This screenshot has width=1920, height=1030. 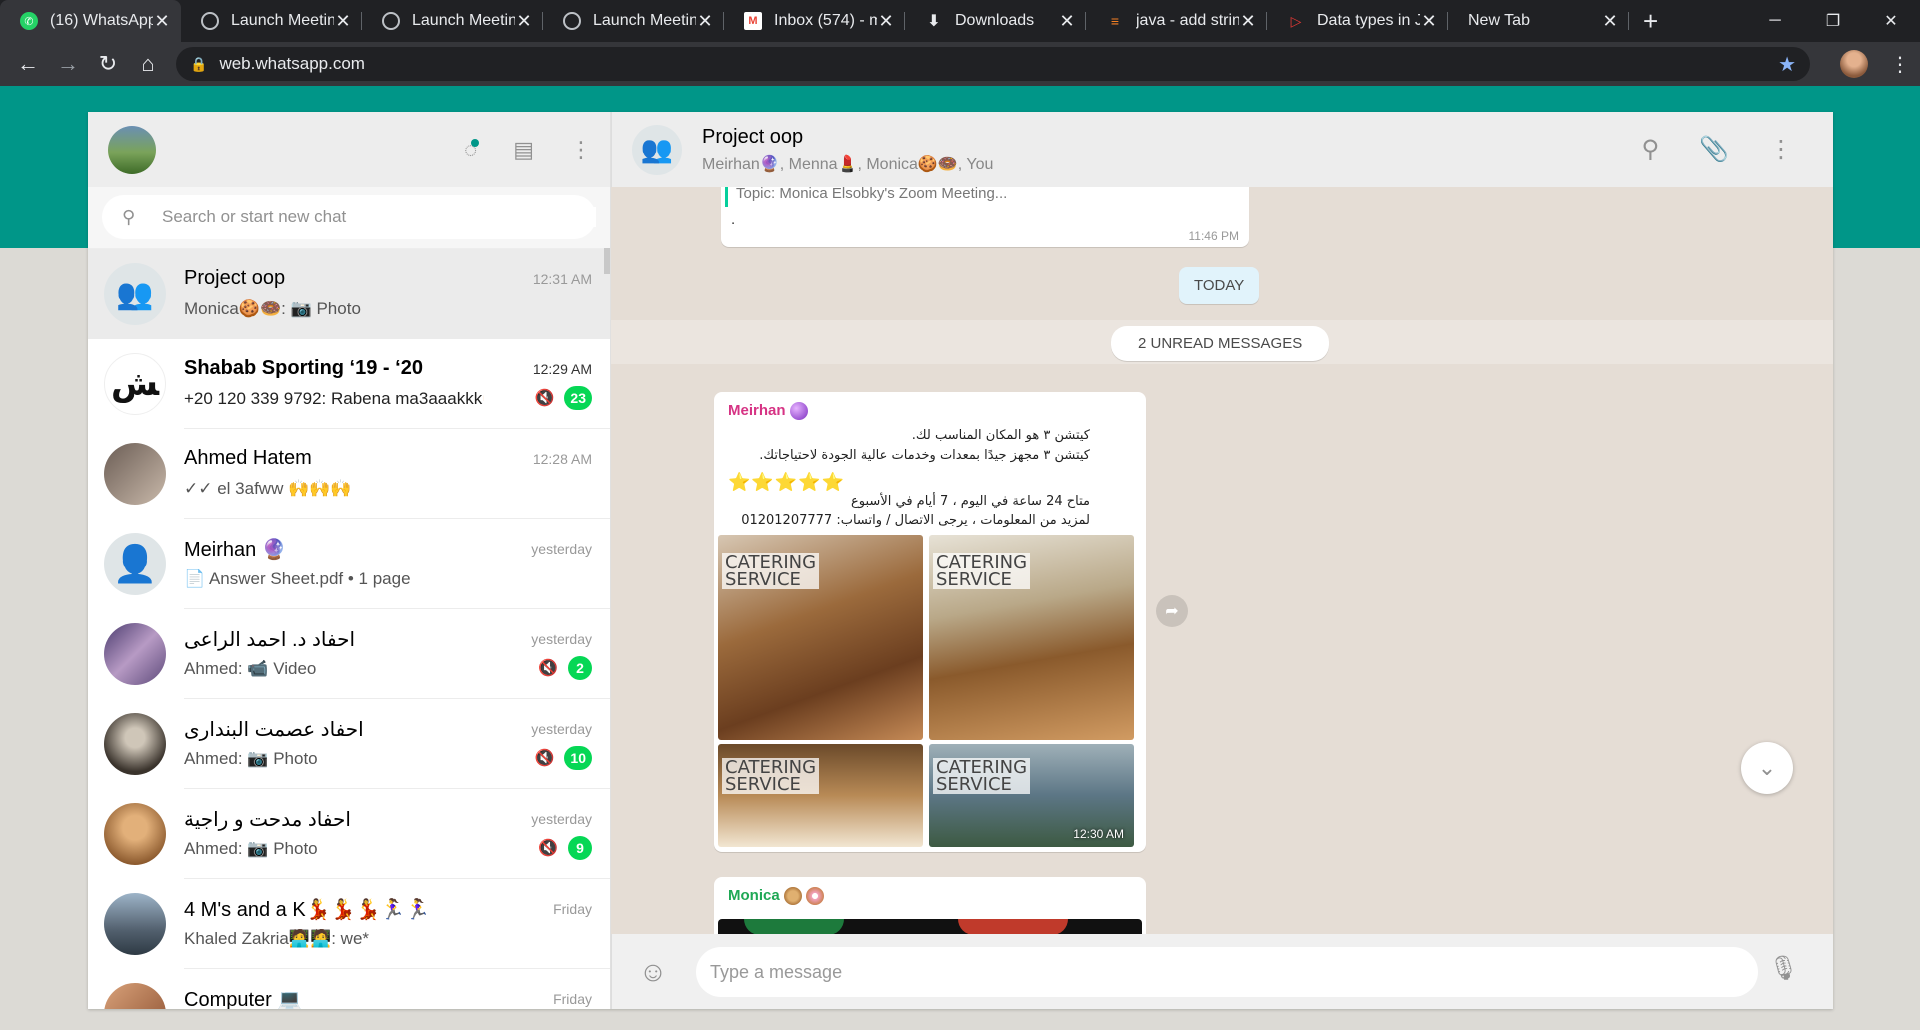 What do you see at coordinates (1787, 64) in the screenshot?
I see `star-icon: ★` at bounding box center [1787, 64].